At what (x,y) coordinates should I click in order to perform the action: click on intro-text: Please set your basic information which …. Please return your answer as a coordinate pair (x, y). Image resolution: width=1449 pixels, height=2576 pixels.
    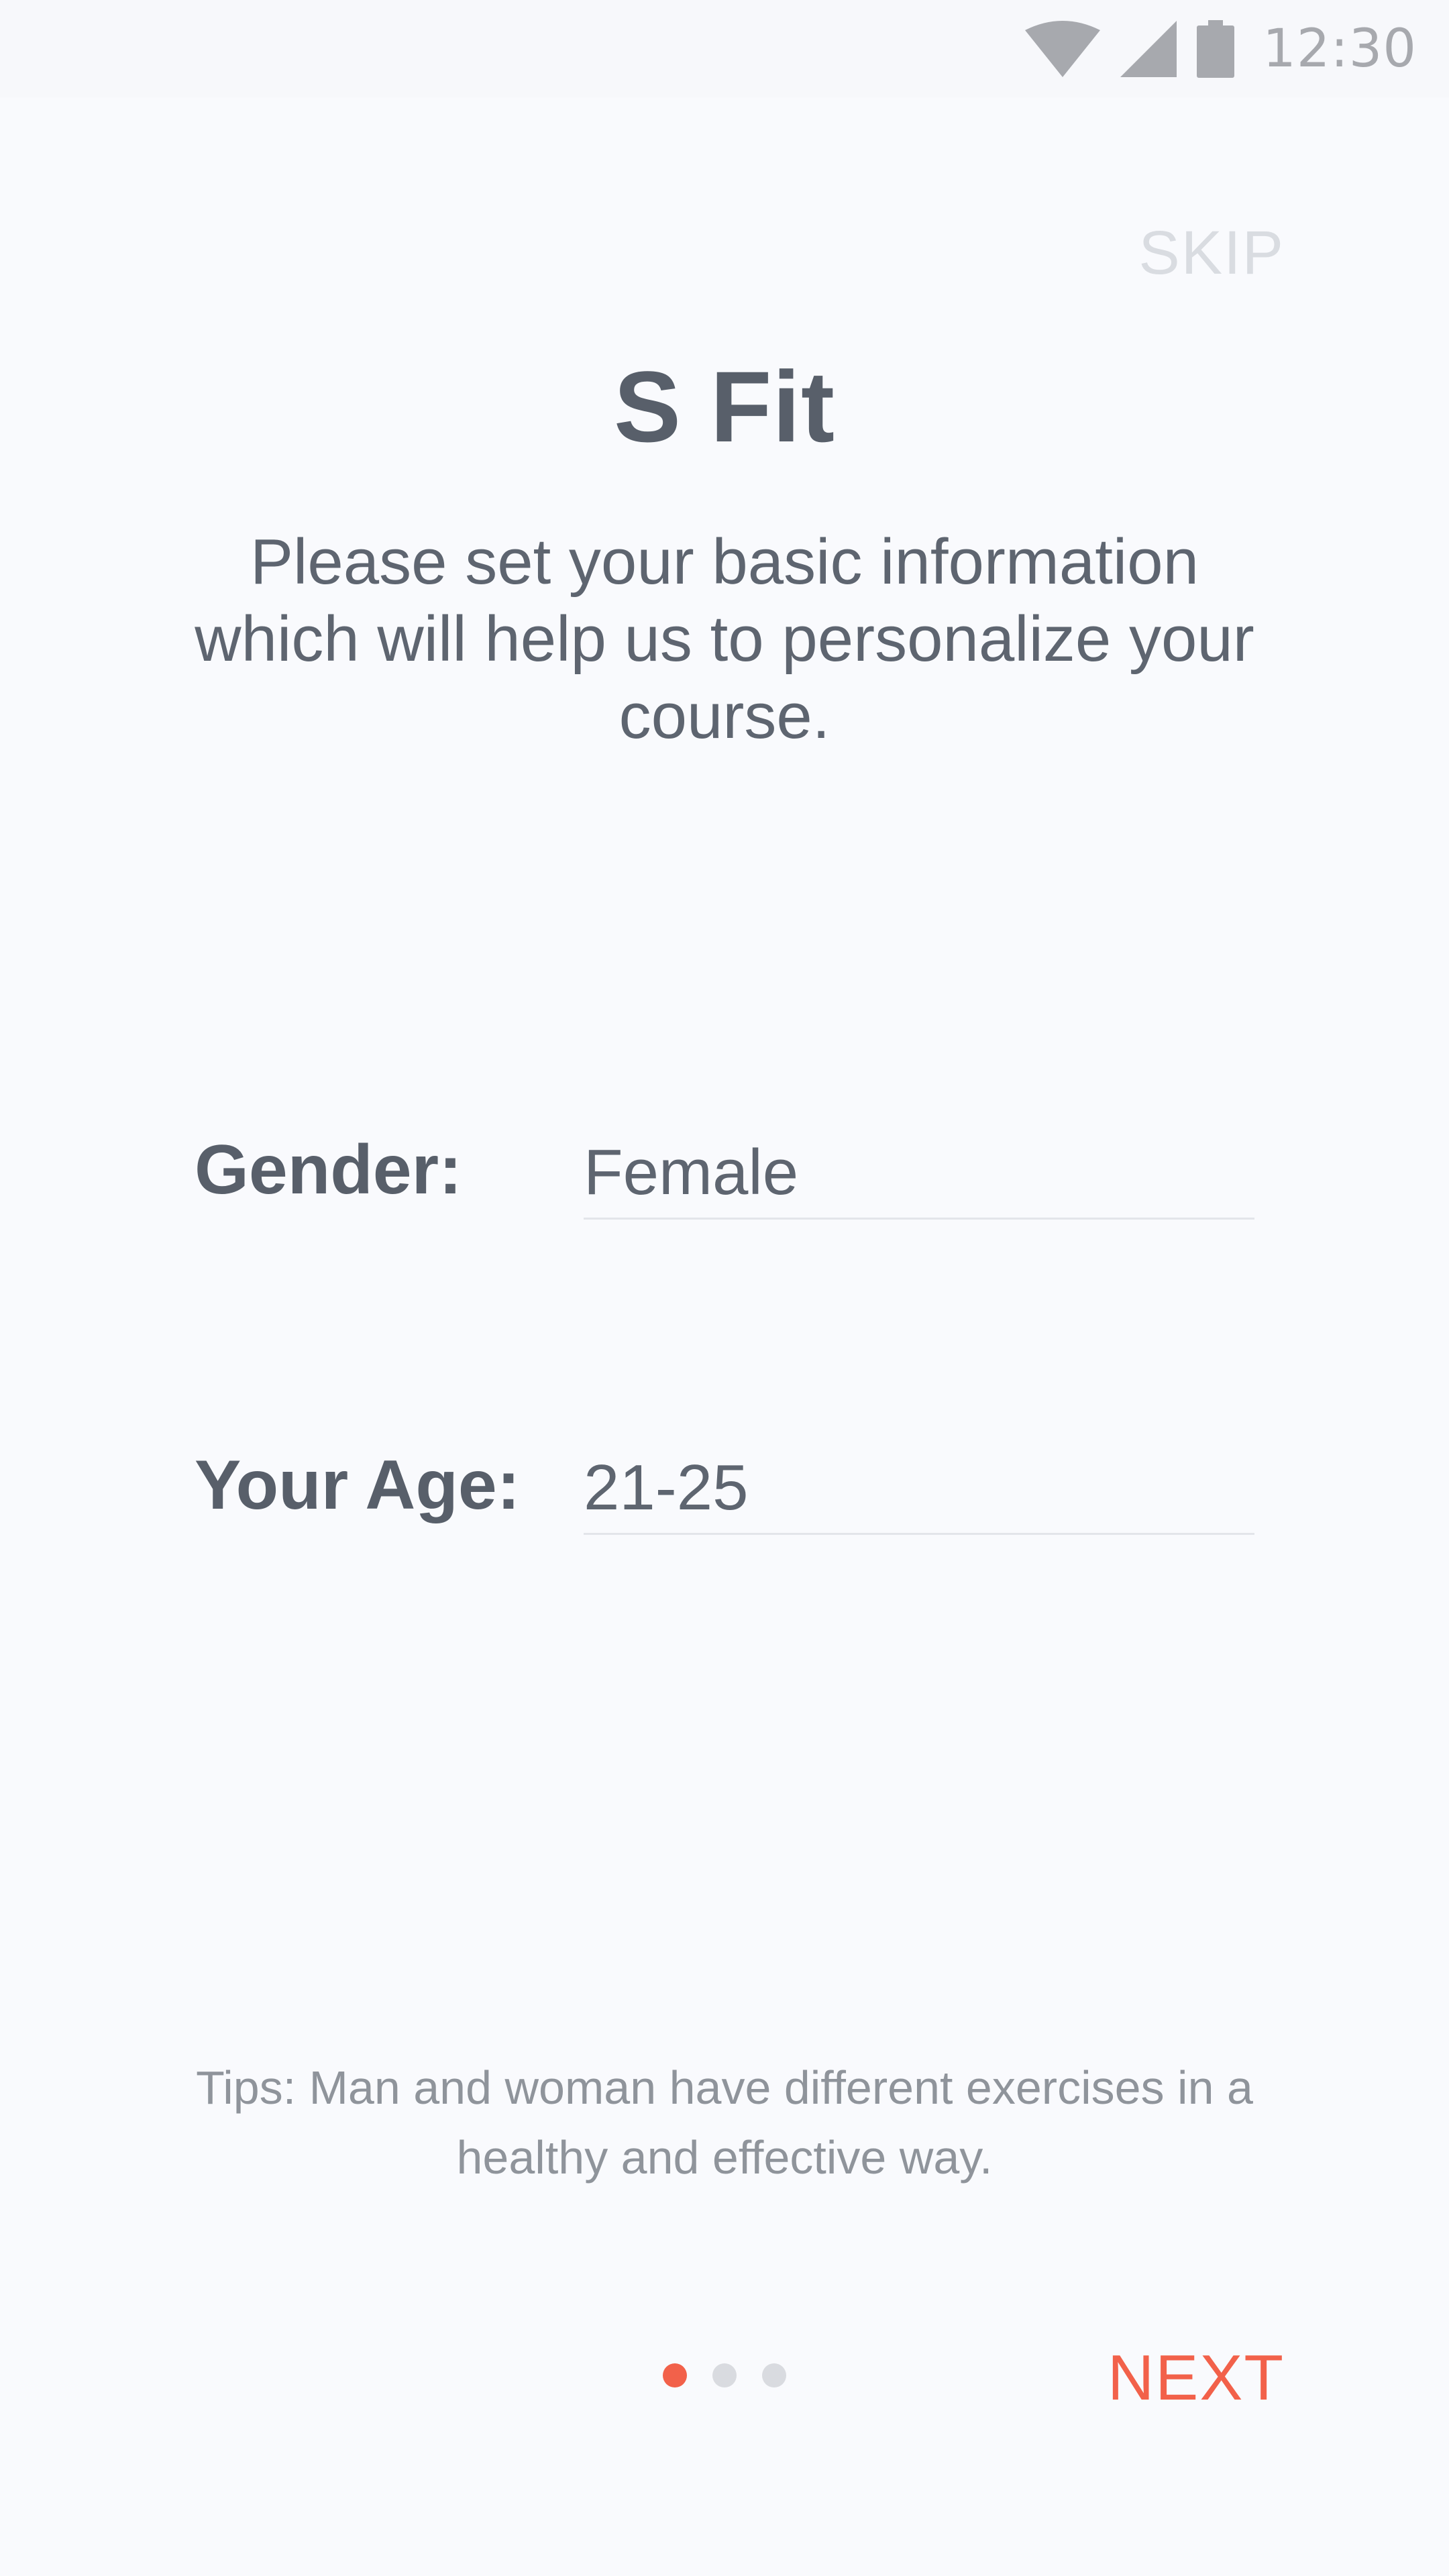
    Looking at the image, I should click on (724, 639).